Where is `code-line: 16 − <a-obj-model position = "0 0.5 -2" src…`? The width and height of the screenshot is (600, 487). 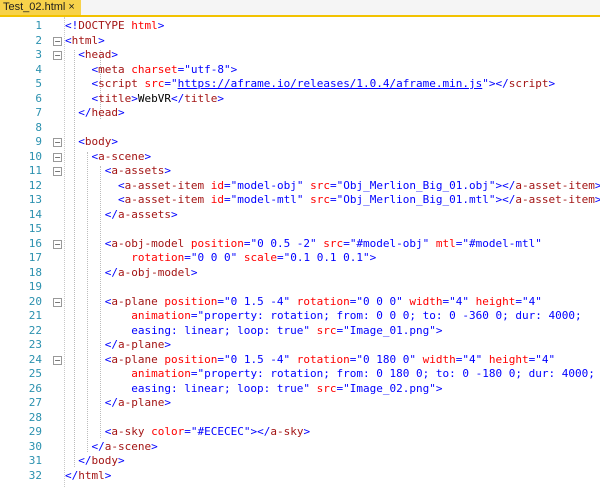
code-line: 16 − <a-obj-model position = "0 0.5 -2" src… is located at coordinates (300, 244).